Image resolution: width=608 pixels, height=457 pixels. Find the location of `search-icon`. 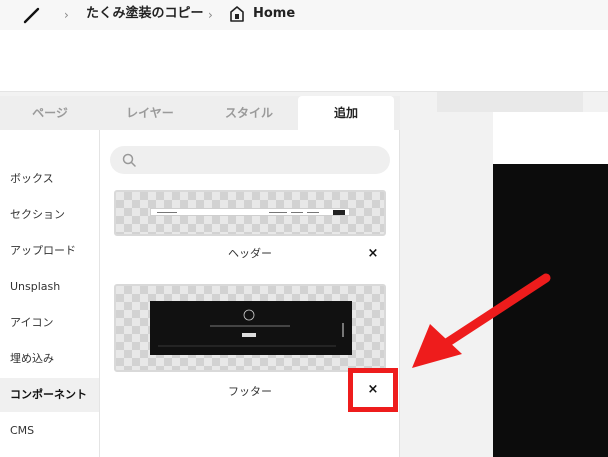

search-icon is located at coordinates (129, 160).